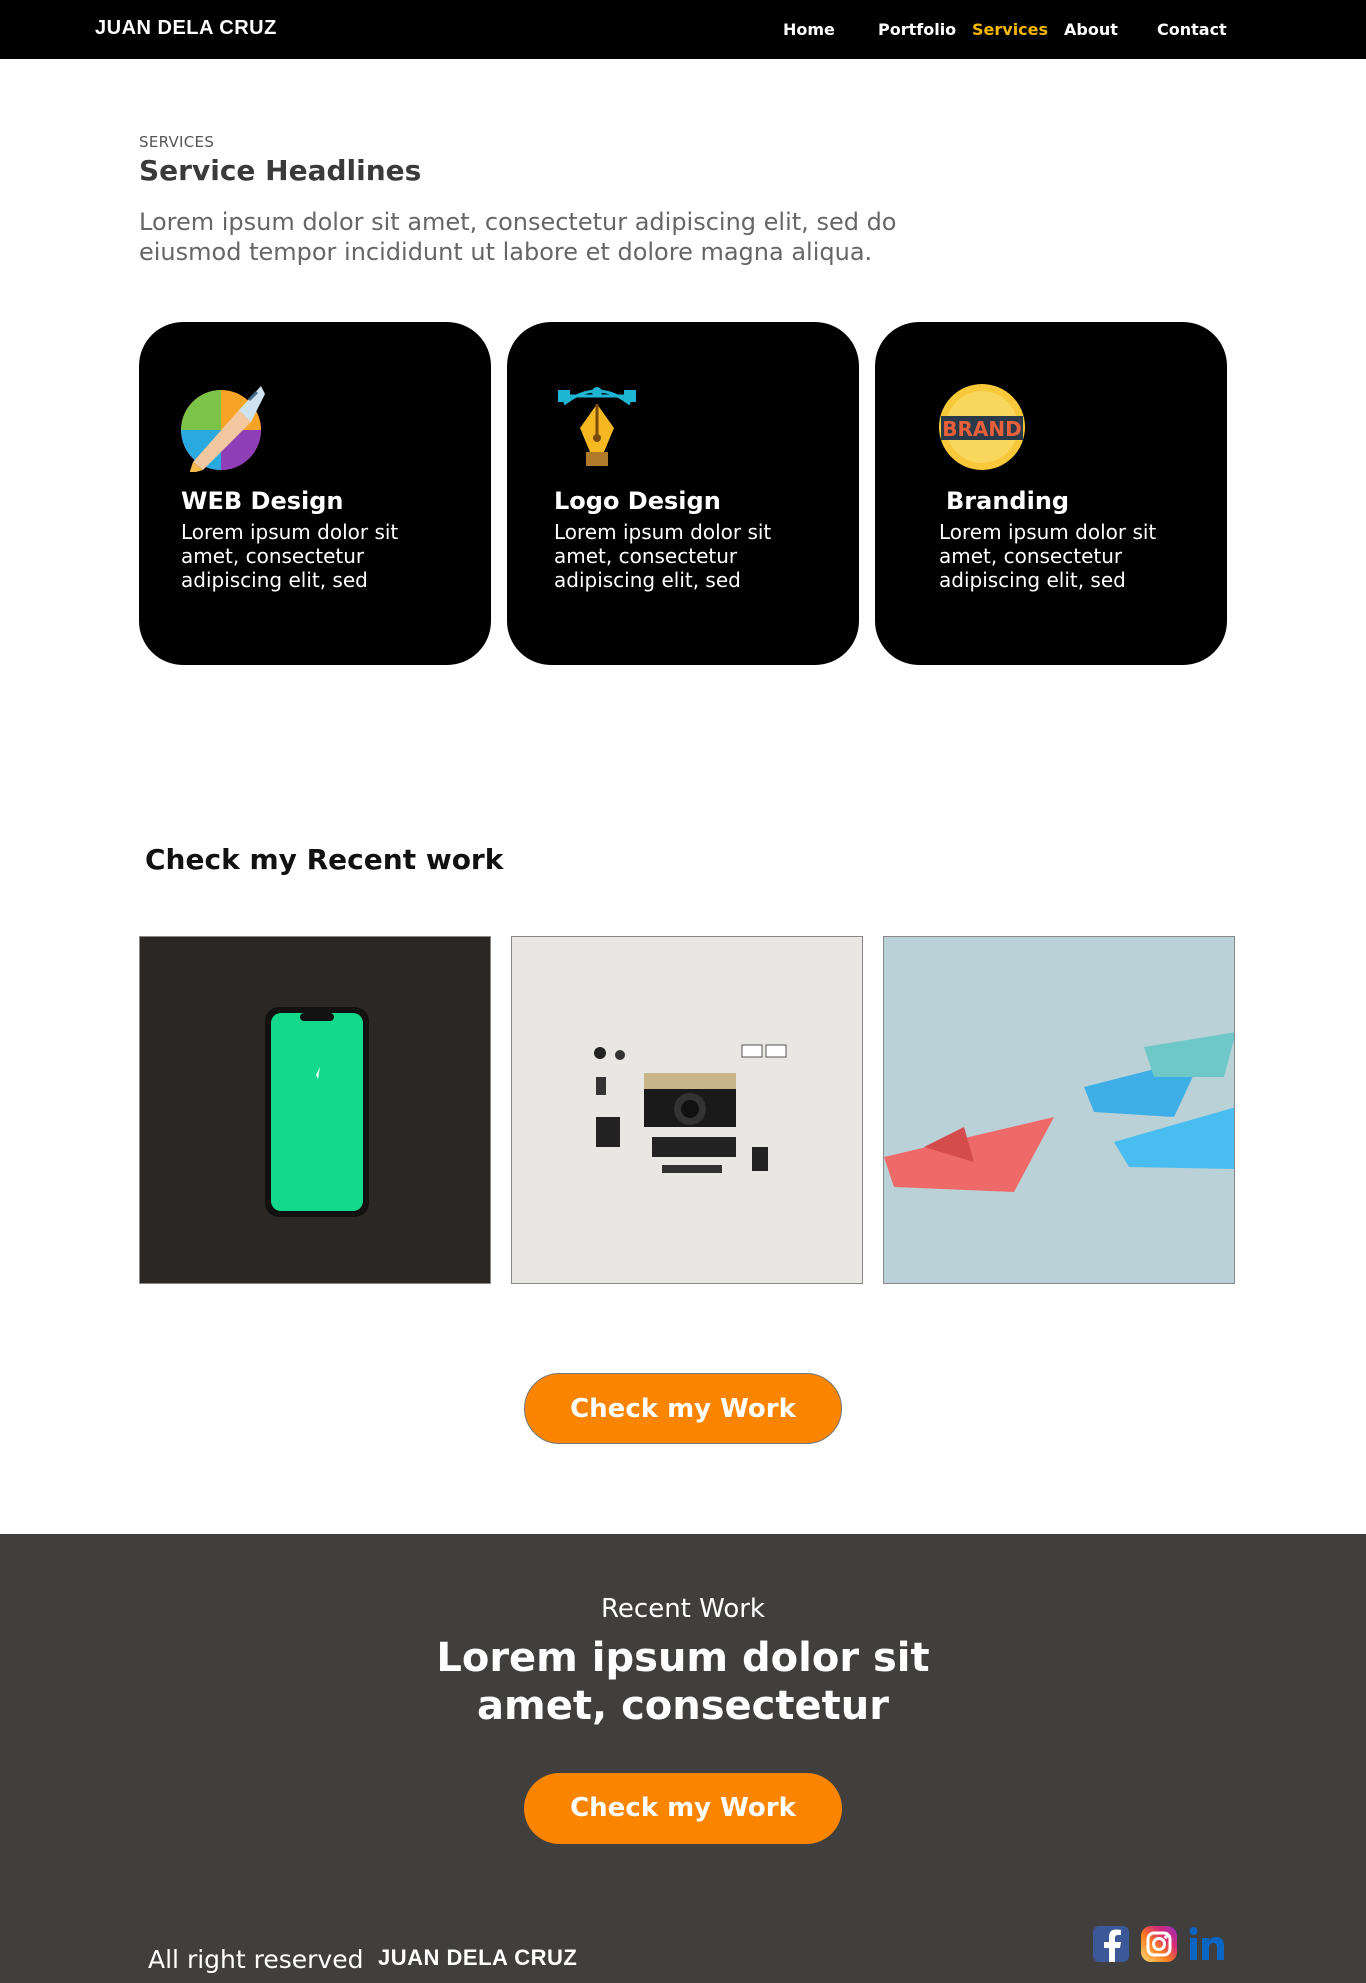 This screenshot has width=1366, height=1983. What do you see at coordinates (597, 427) in the screenshot?
I see `pen-tool-icon` at bounding box center [597, 427].